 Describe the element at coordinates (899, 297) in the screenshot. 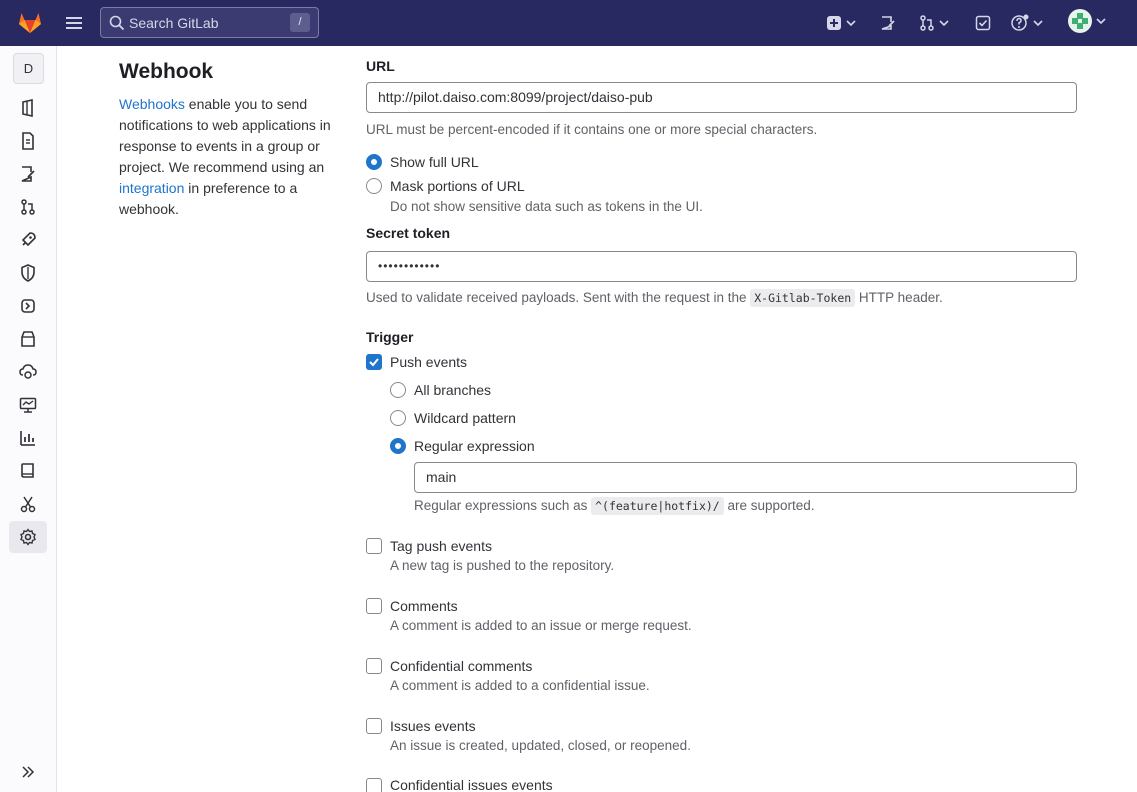

I see `token-help-after: HTTP header.` at that location.